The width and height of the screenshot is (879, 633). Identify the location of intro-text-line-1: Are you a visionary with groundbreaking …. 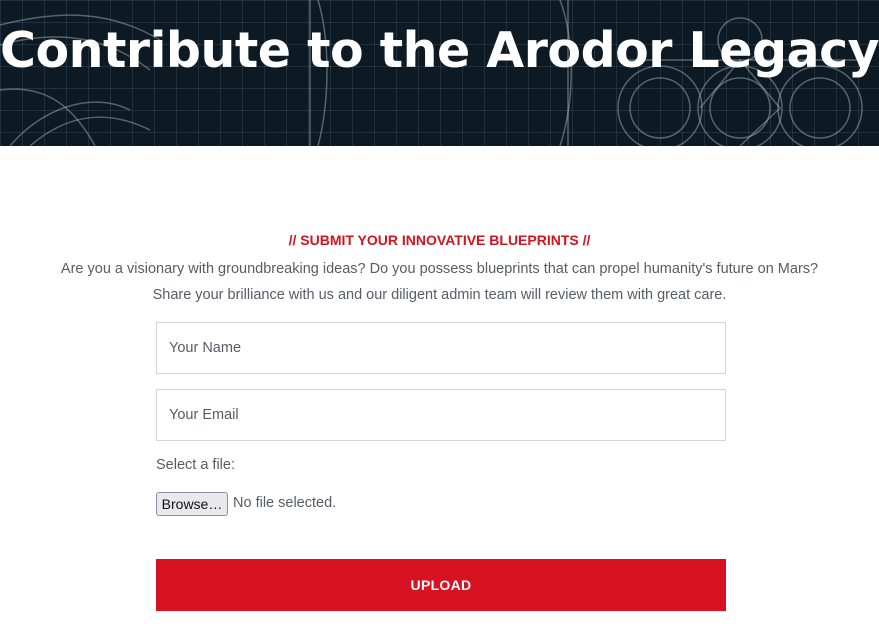
(439, 269).